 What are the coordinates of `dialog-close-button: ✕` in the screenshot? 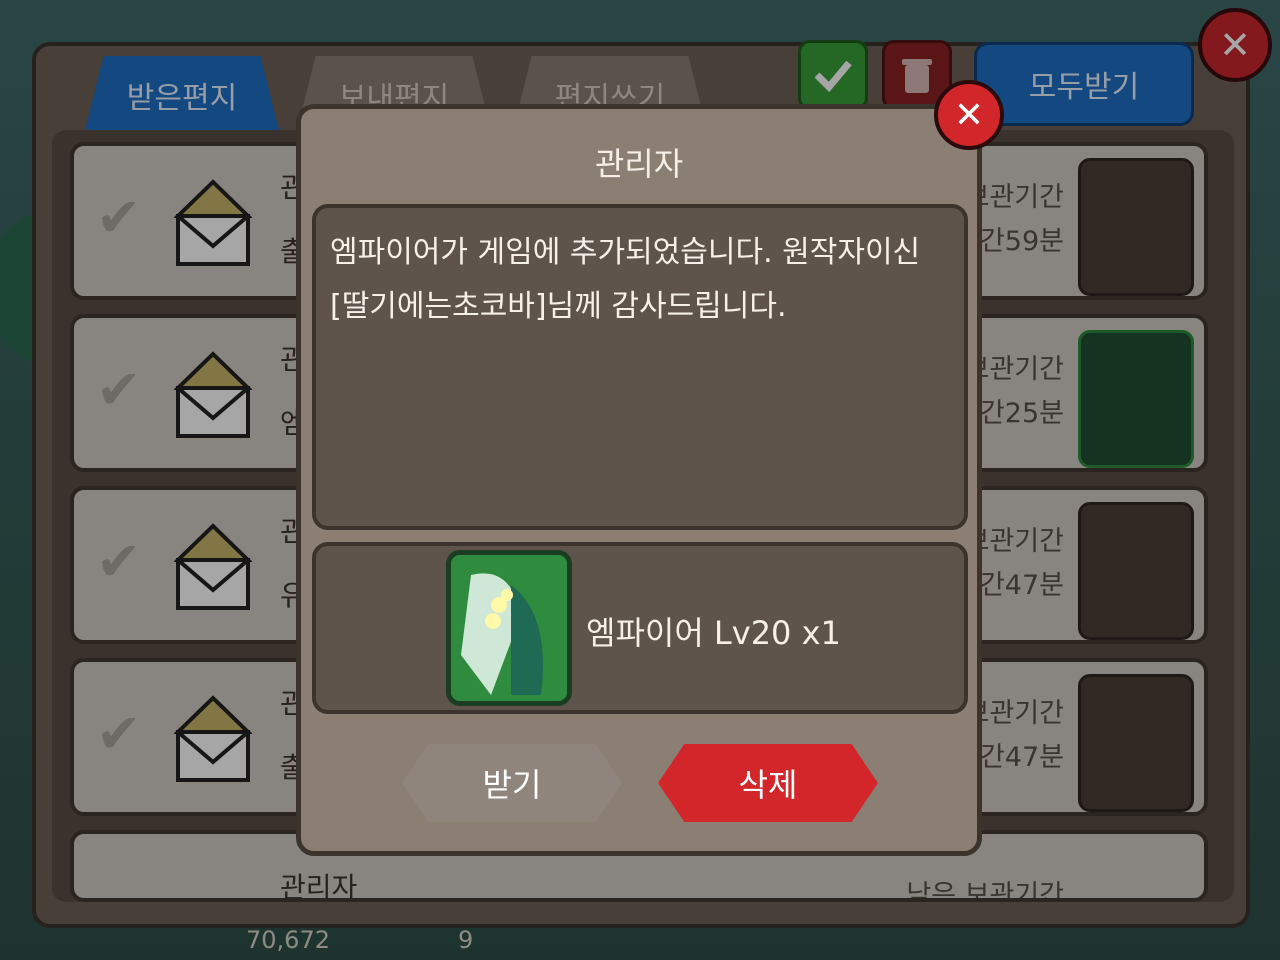 It's located at (969, 115).